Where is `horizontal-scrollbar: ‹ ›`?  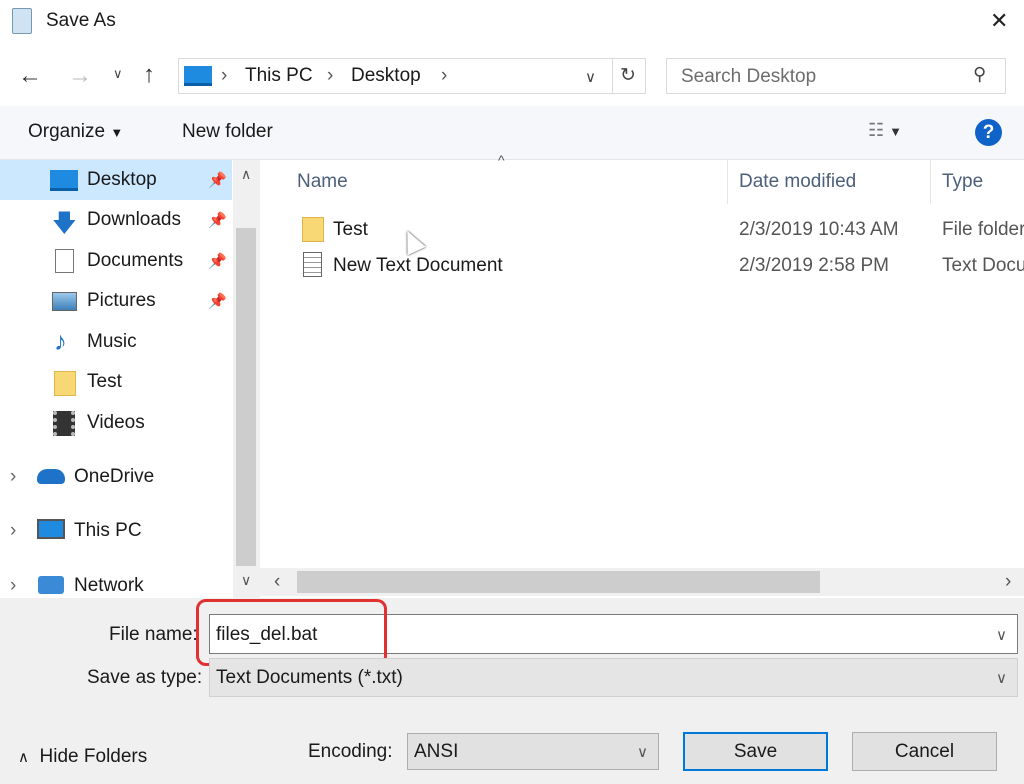 horizontal-scrollbar: ‹ › is located at coordinates (642, 582).